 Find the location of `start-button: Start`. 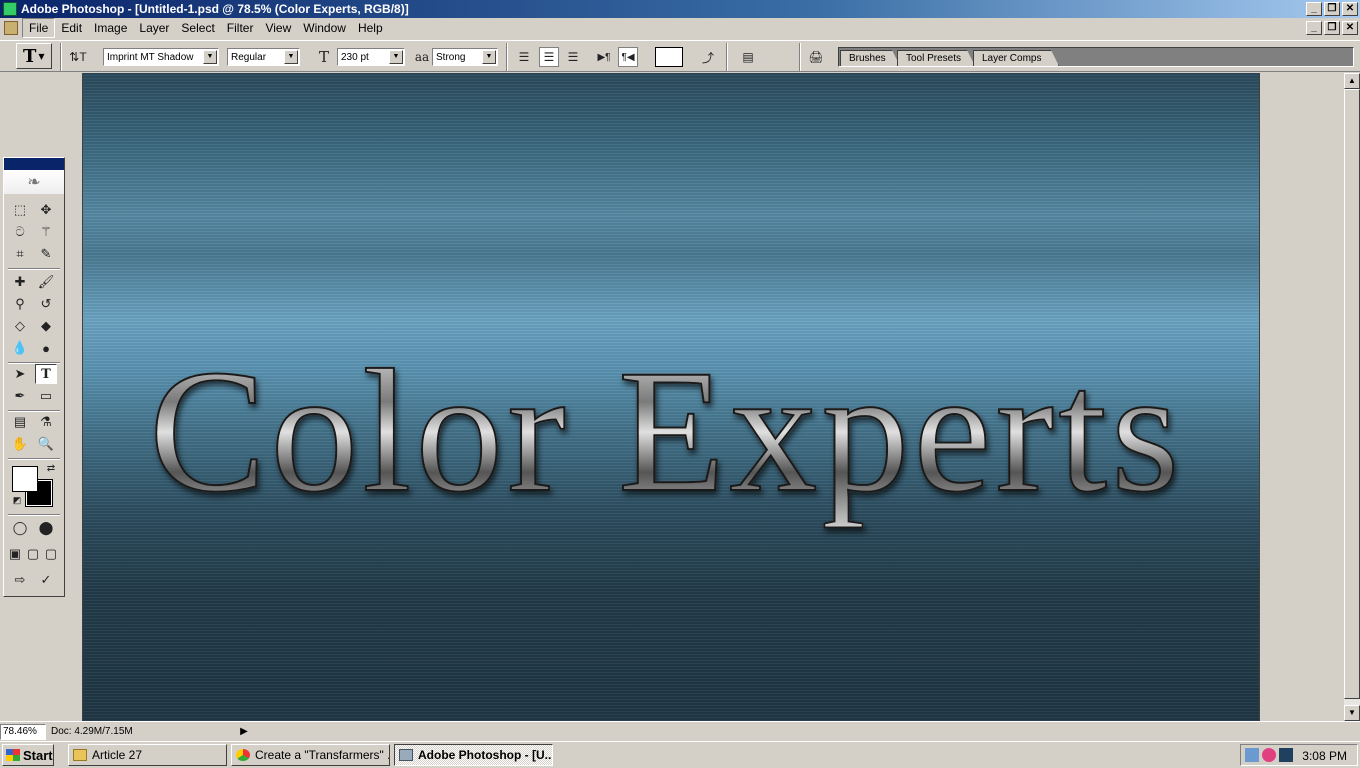

start-button: Start is located at coordinates (28, 755).